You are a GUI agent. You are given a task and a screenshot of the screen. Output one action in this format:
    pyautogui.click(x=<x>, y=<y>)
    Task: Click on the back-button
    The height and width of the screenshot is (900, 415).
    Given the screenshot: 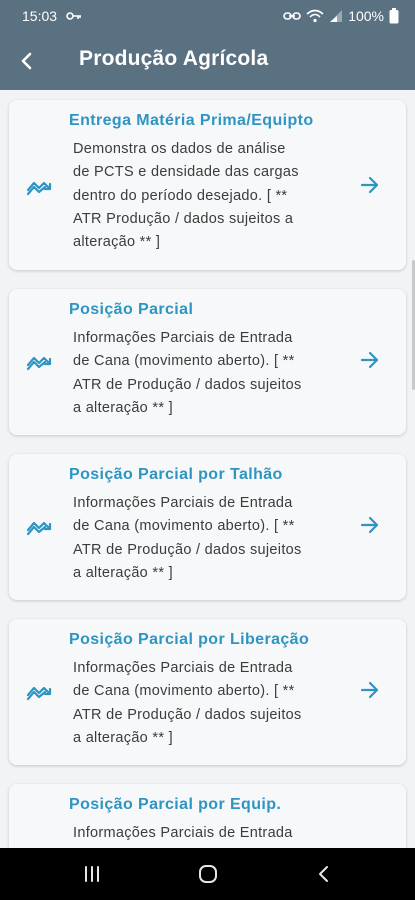 What is the action you would take?
    pyautogui.click(x=27, y=61)
    